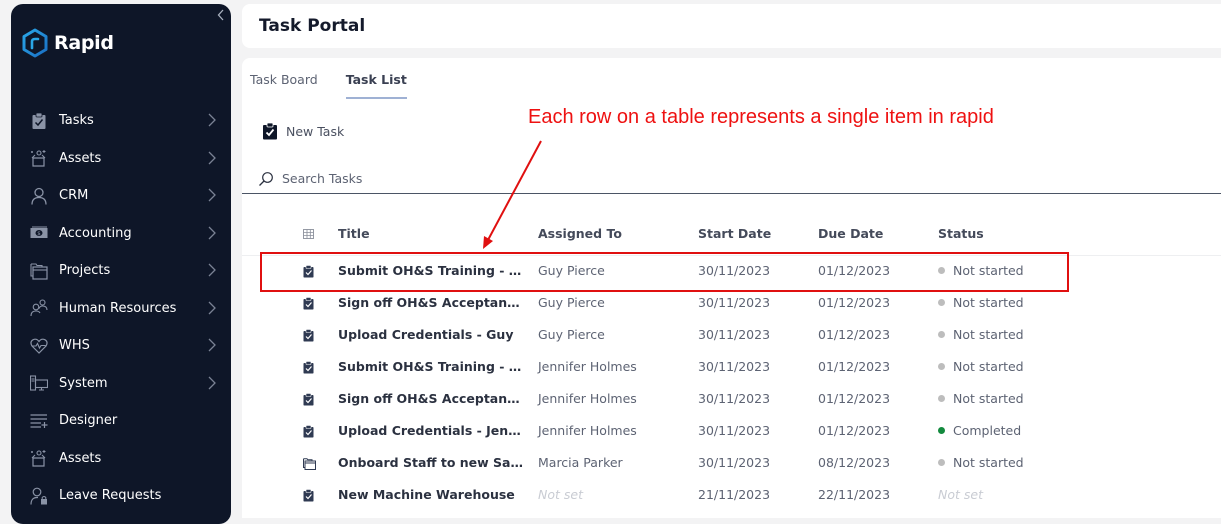 The image size is (1221, 524). What do you see at coordinates (121, 271) in the screenshot?
I see `sidebar-item-projects: Projects` at bounding box center [121, 271].